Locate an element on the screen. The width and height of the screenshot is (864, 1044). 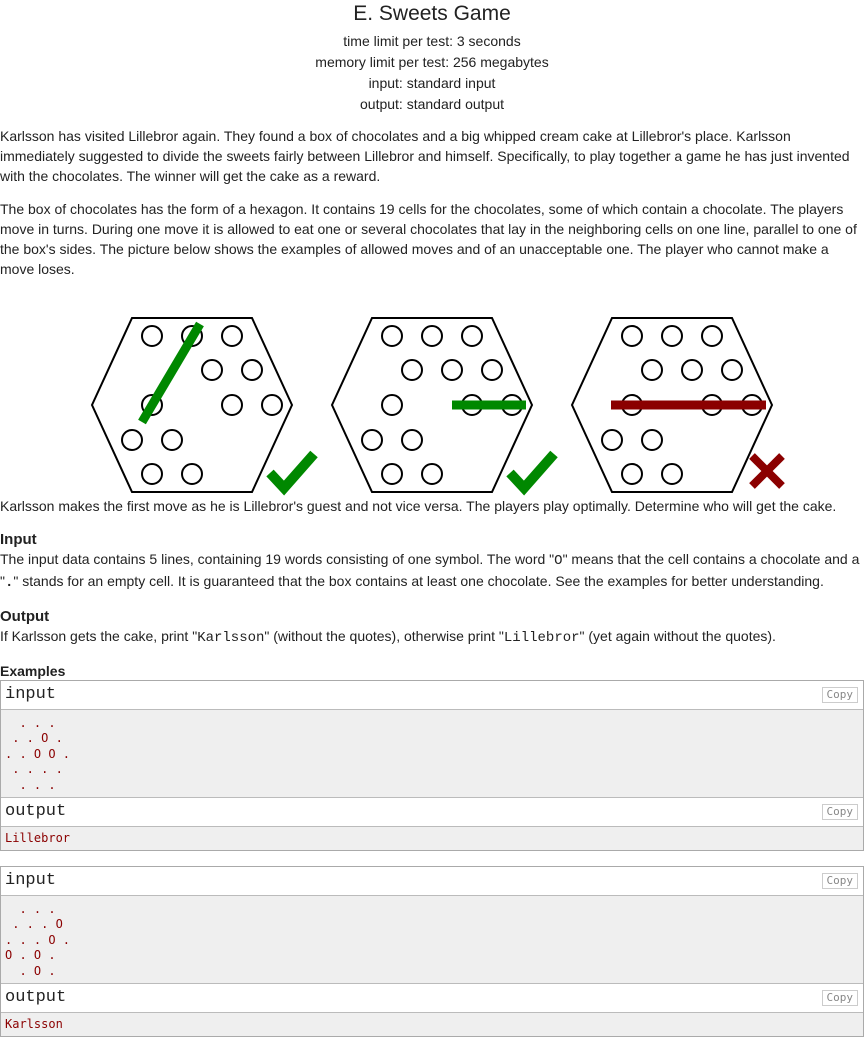
example-2-input: . . . . . . O . . . O . O . O . . O . is located at coordinates (432, 940).